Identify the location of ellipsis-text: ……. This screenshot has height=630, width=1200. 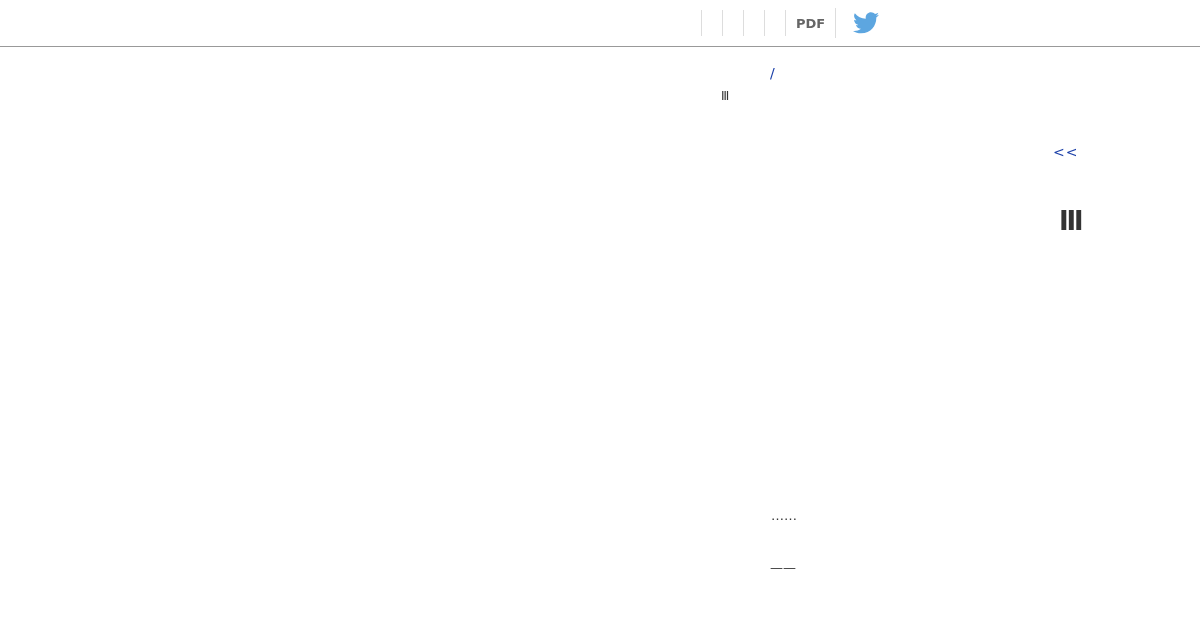
(784, 516).